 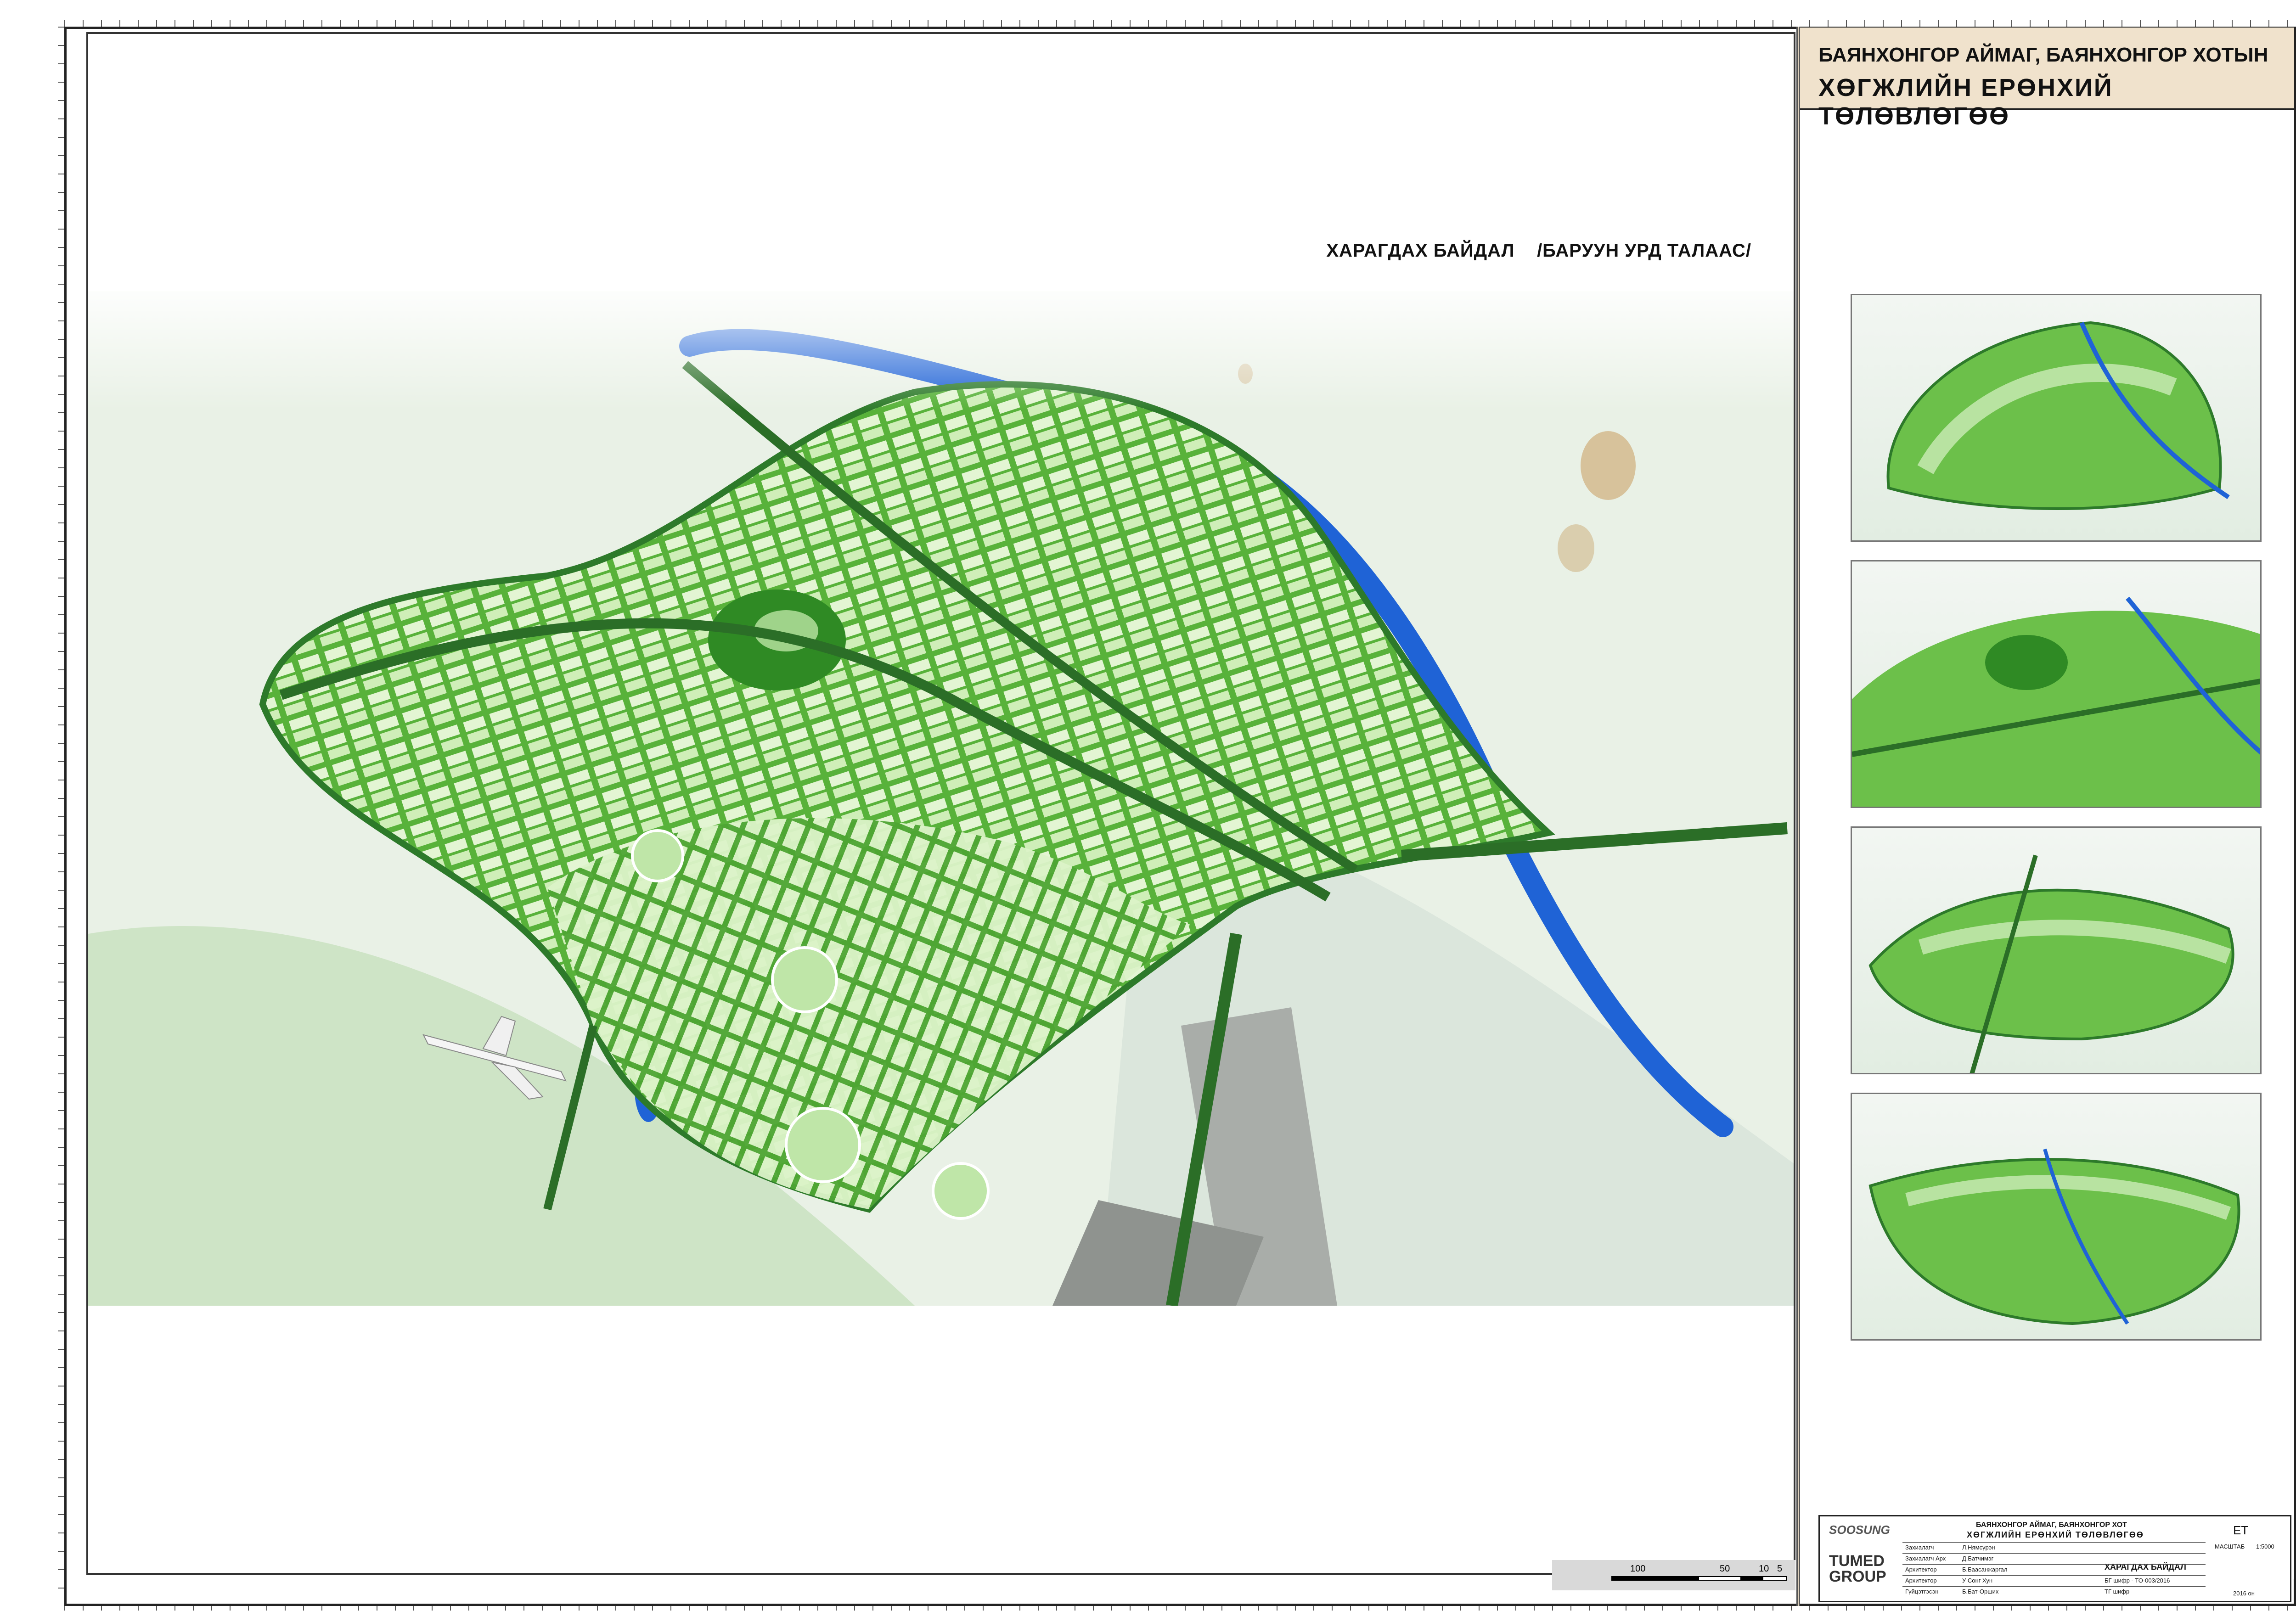 What do you see at coordinates (1673, 1575) in the screenshot?
I see `scale-bar: 100 50 10 5` at bounding box center [1673, 1575].